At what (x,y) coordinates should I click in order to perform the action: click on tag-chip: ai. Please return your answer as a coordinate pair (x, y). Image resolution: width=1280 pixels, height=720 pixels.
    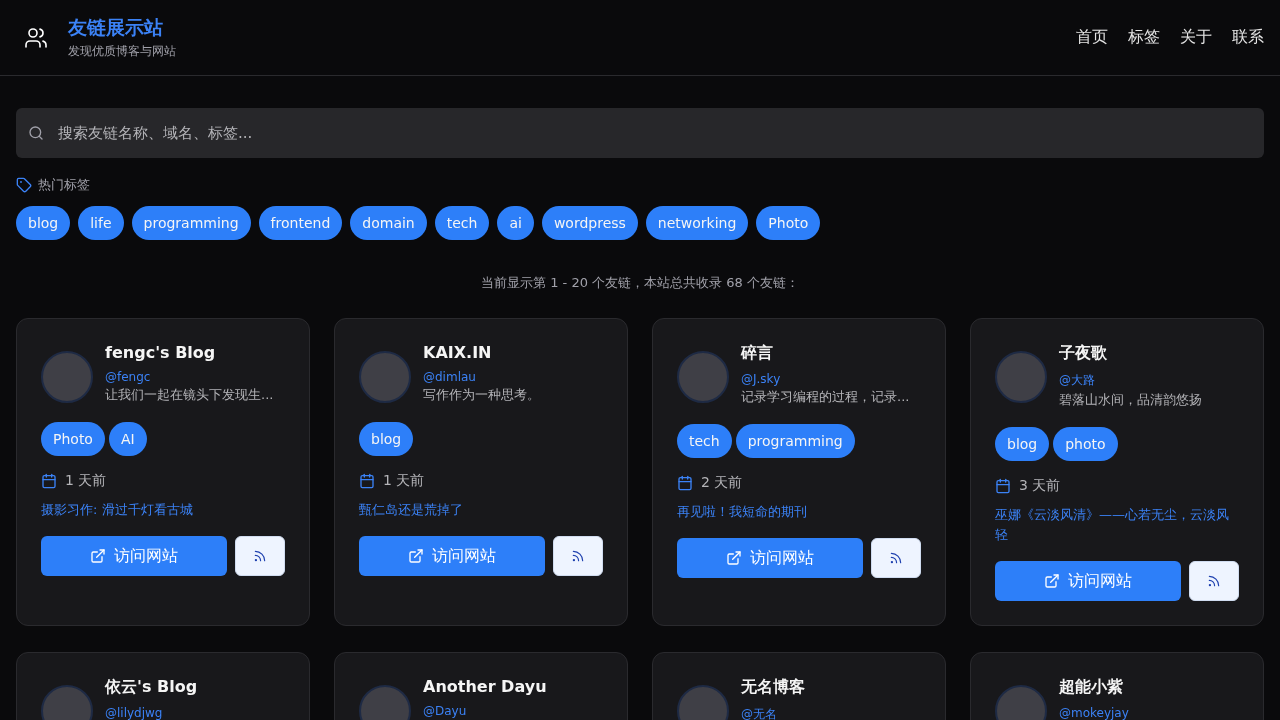
    Looking at the image, I should click on (515, 223).